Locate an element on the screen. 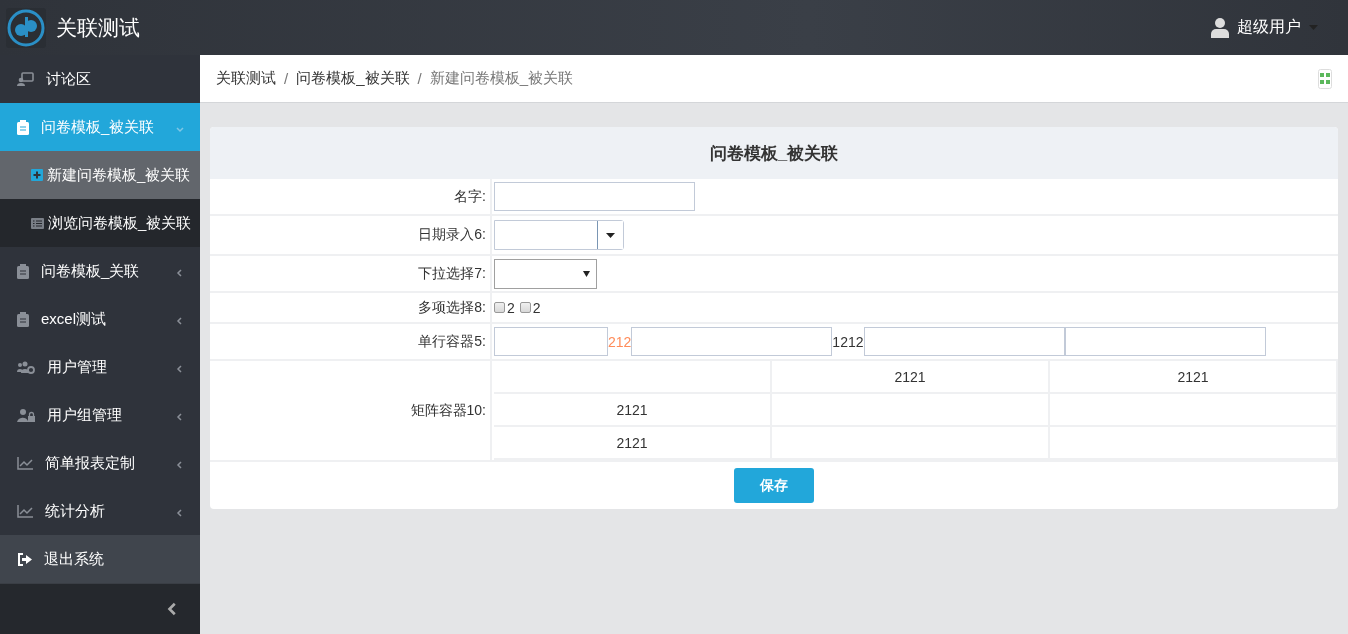 This screenshot has height=634, width=1348. sidebar-item: excel测试 is located at coordinates (100, 319).